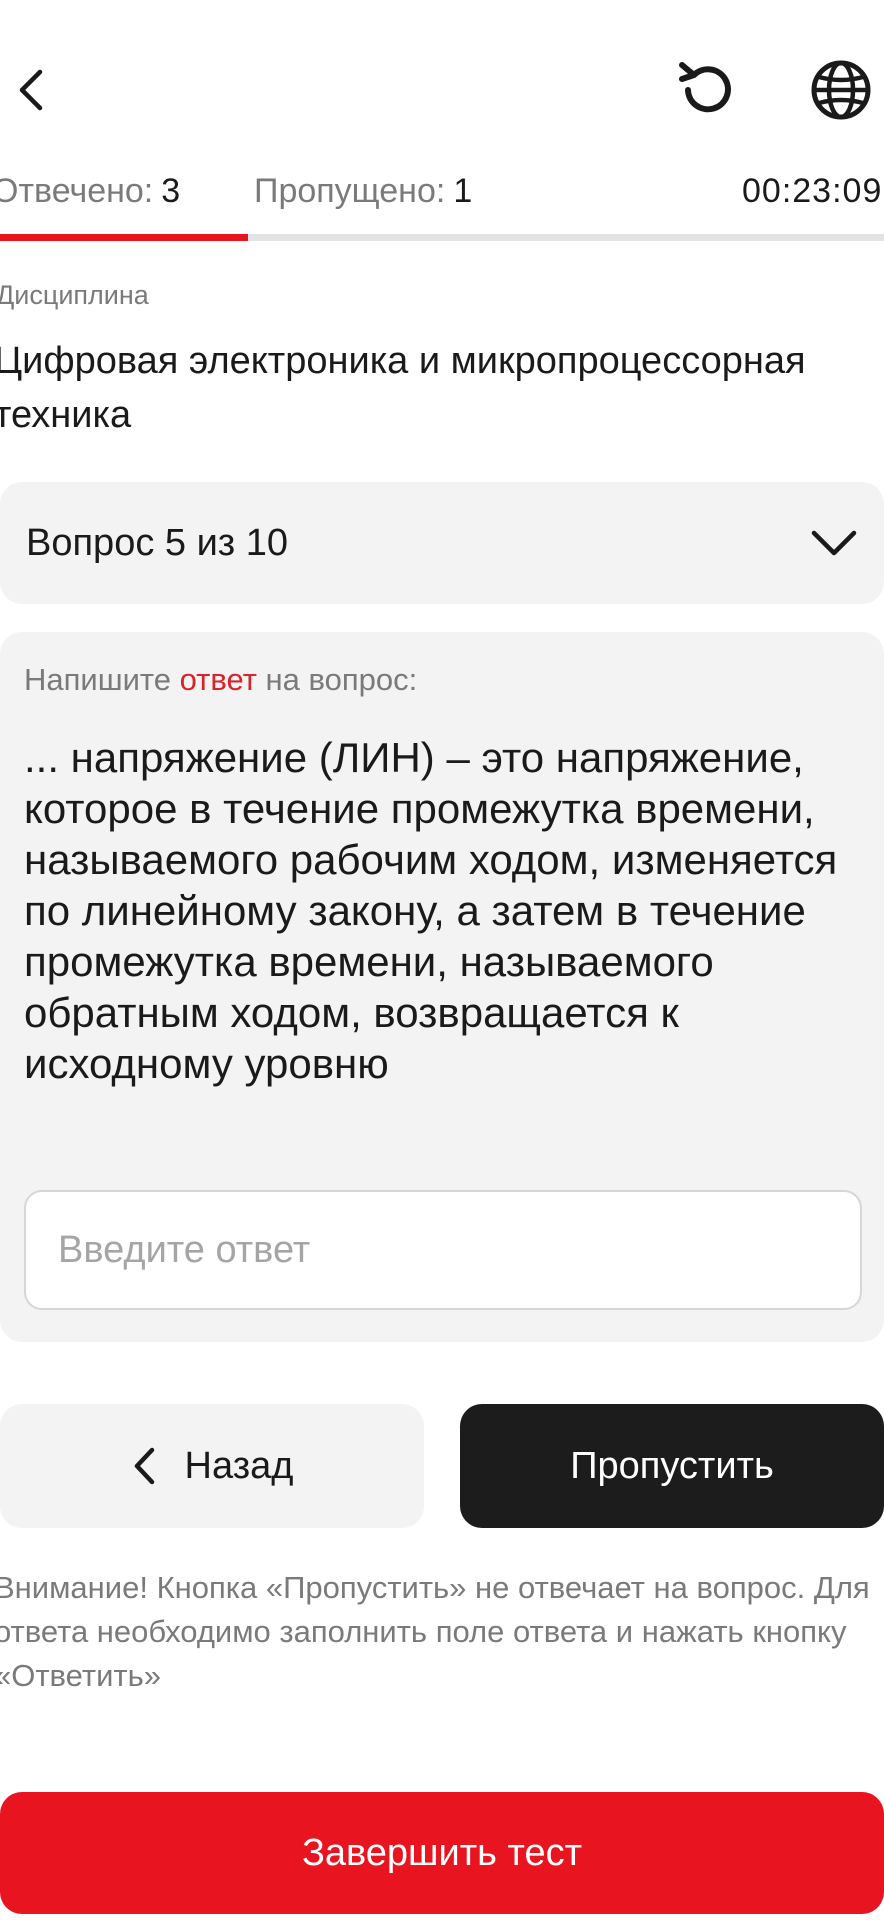 This screenshot has height=1920, width=884. Describe the element at coordinates (443, 1250) in the screenshot. I see `answer-input` at that location.